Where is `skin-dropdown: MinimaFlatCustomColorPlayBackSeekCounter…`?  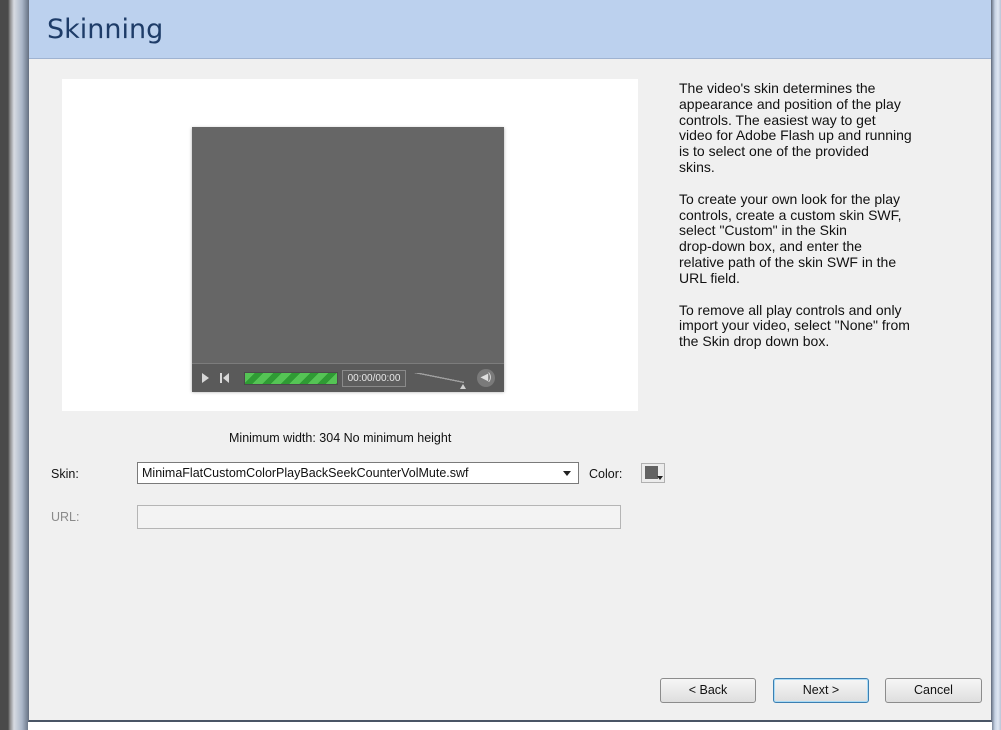
skin-dropdown: MinimaFlatCustomColorPlayBackSeekCounter… is located at coordinates (358, 473).